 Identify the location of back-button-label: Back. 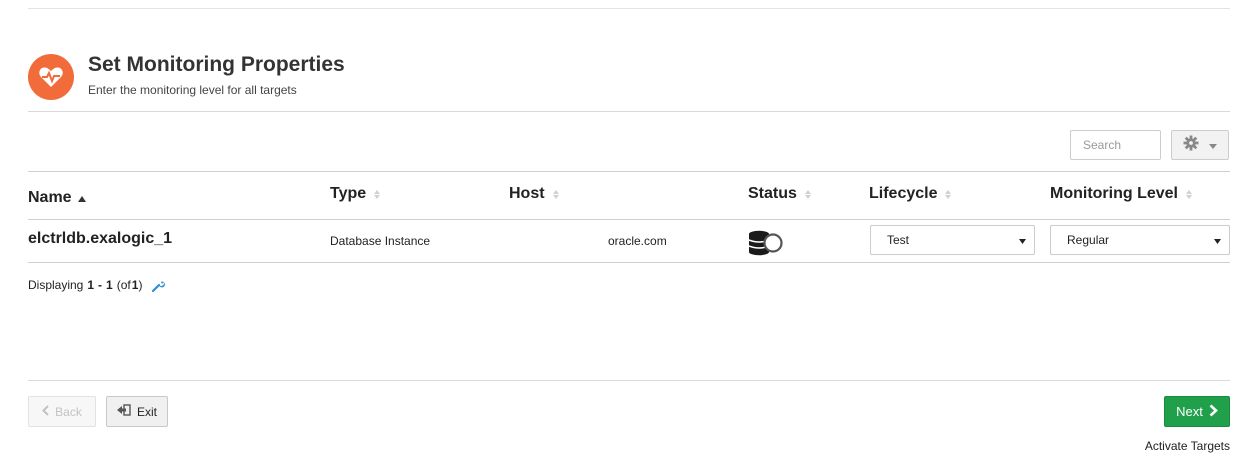
(68, 411).